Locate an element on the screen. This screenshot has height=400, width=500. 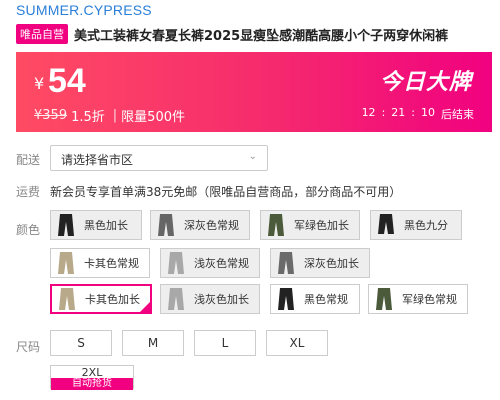
color-option: 军绿色加长 is located at coordinates (310, 225).